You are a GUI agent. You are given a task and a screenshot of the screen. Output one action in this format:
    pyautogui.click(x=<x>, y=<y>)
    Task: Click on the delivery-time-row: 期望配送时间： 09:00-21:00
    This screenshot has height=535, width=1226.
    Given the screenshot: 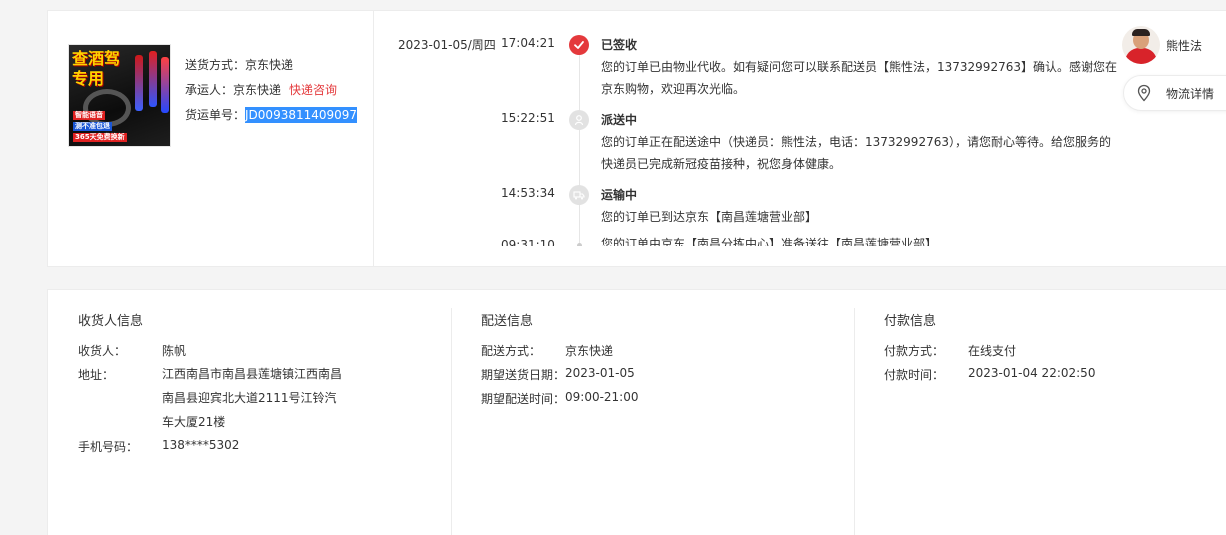 What is the action you would take?
    pyautogui.click(x=560, y=398)
    